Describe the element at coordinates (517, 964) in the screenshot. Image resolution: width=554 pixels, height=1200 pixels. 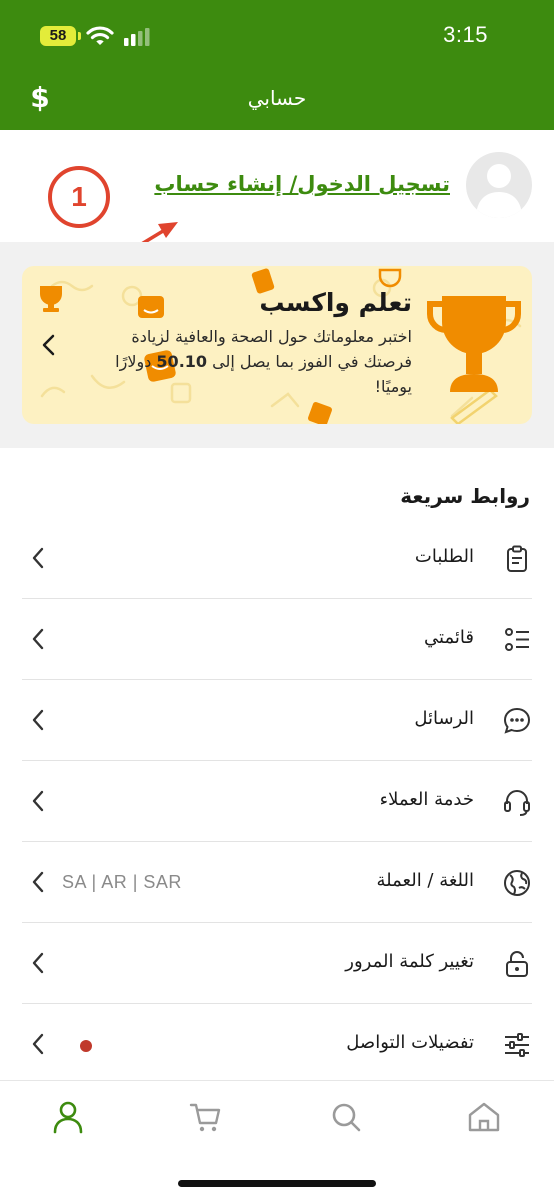
I see `lock-icon` at that location.